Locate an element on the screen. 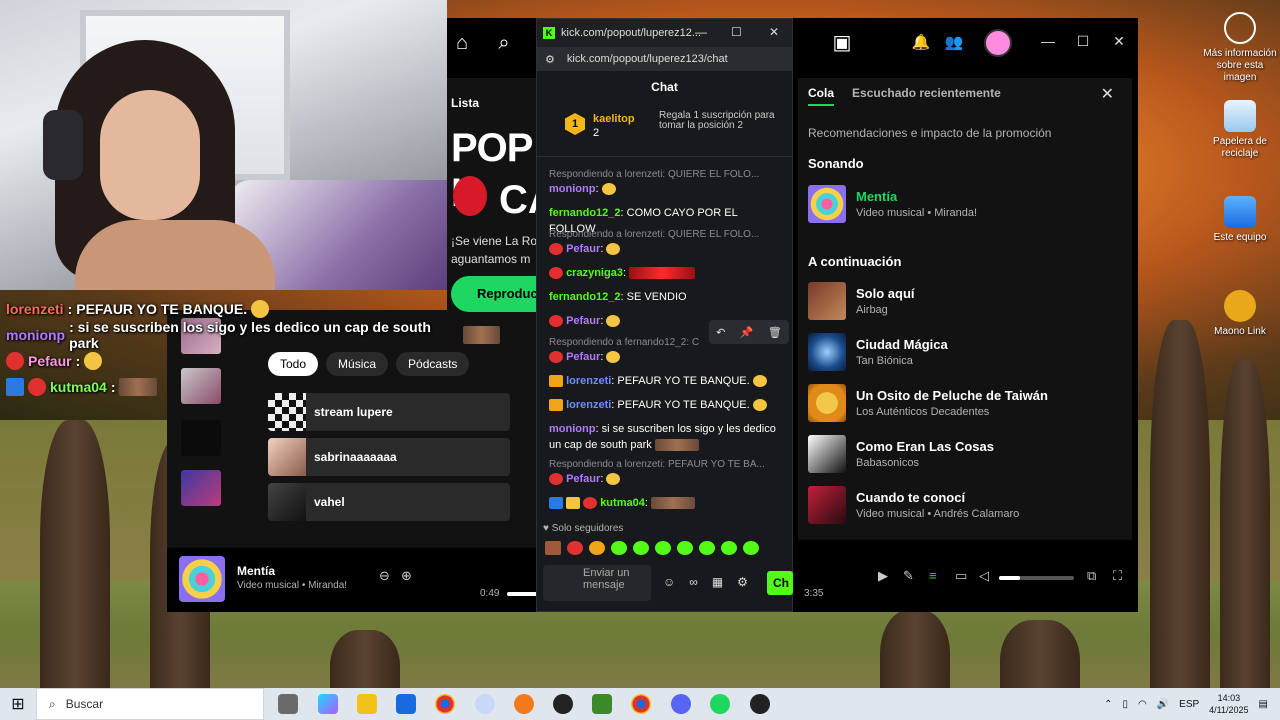 The height and width of the screenshot is (720, 1280). notifications-icon: ▤ is located at coordinates (1263, 704).